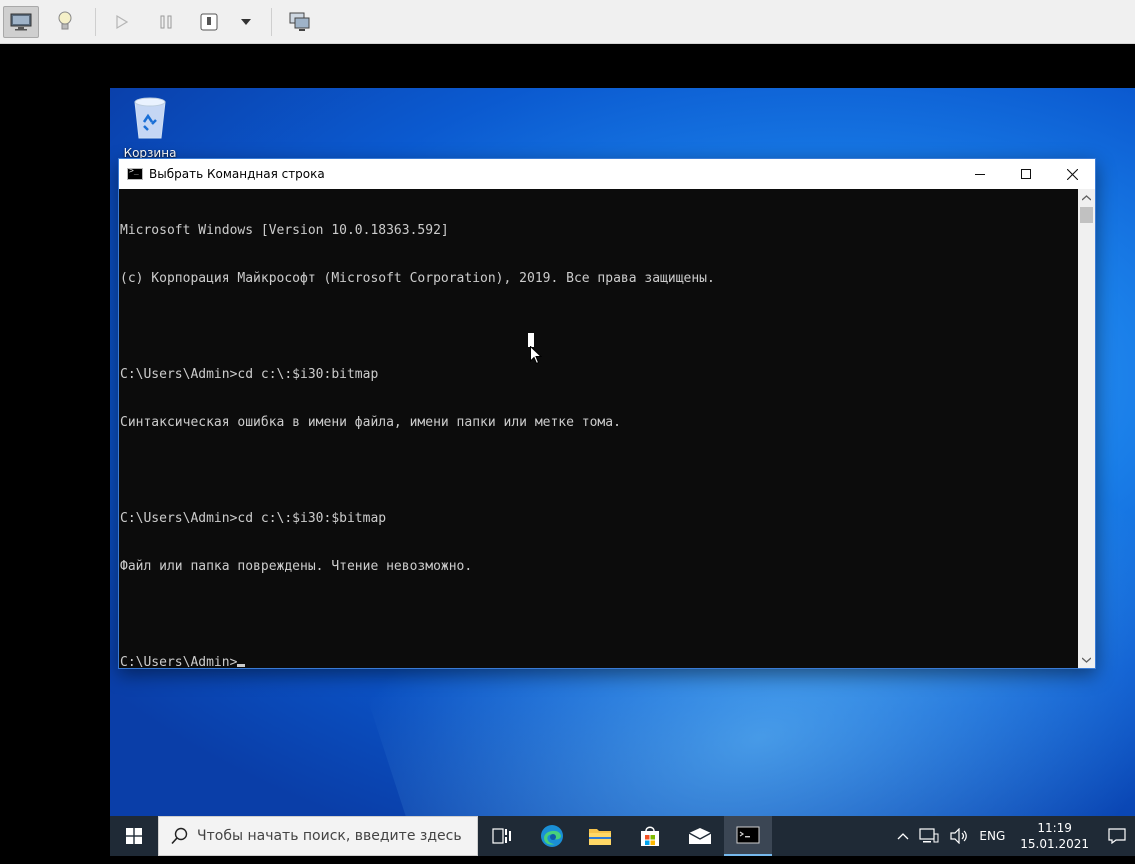 The image size is (1135, 864). I want to click on close-icon, so click(1072, 174).